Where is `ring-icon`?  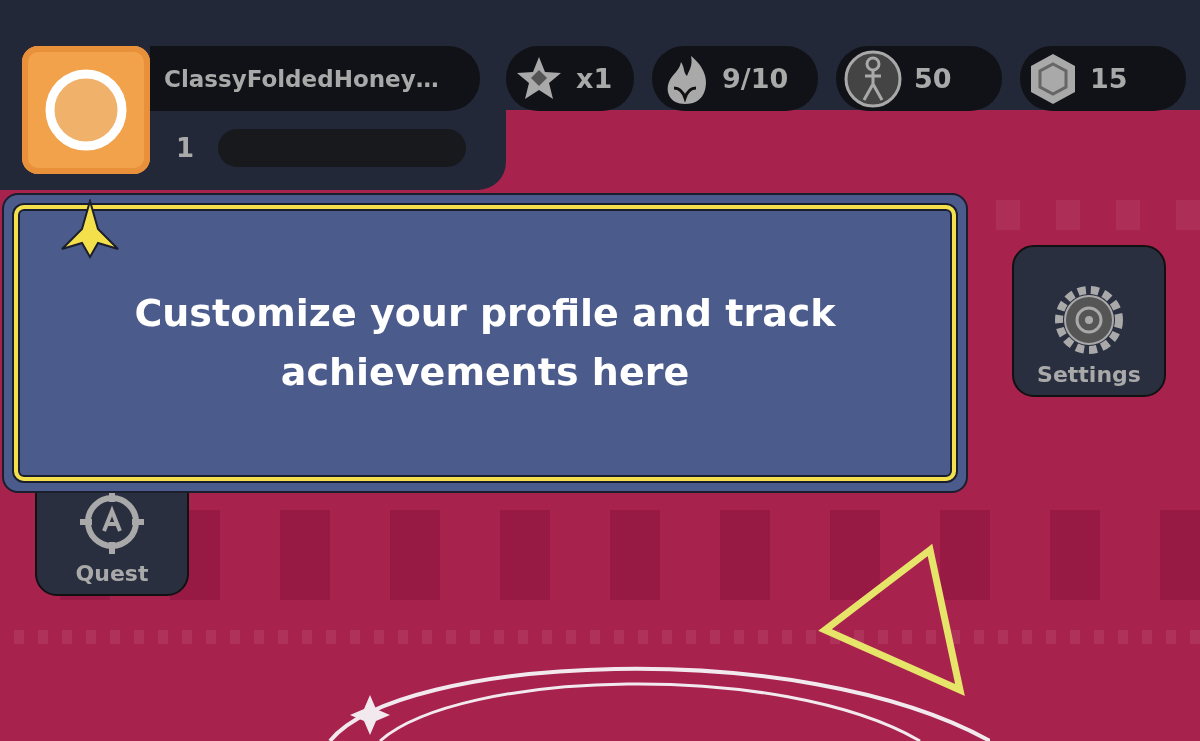
ring-icon is located at coordinates (86, 110).